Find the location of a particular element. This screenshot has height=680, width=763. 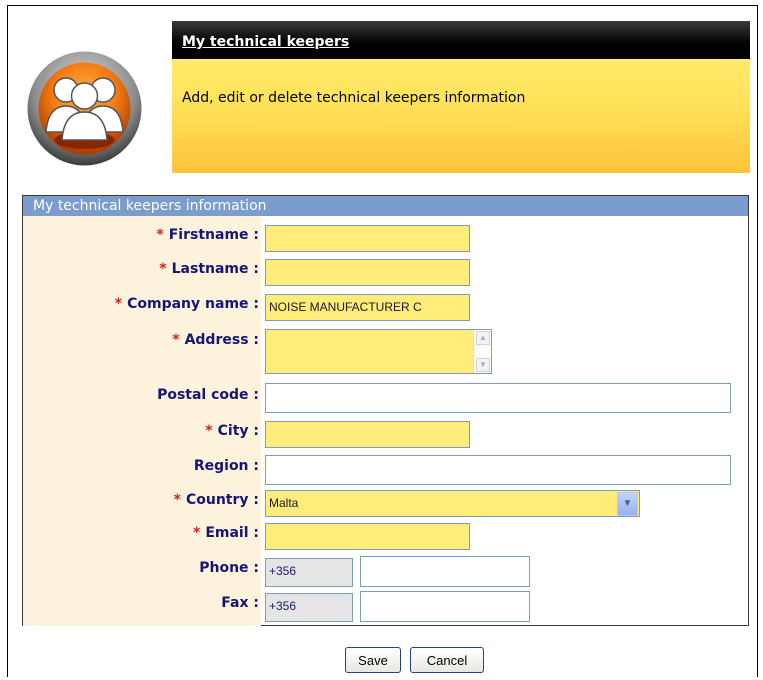

chevron-down-icon: ▼ is located at coordinates (627, 504).